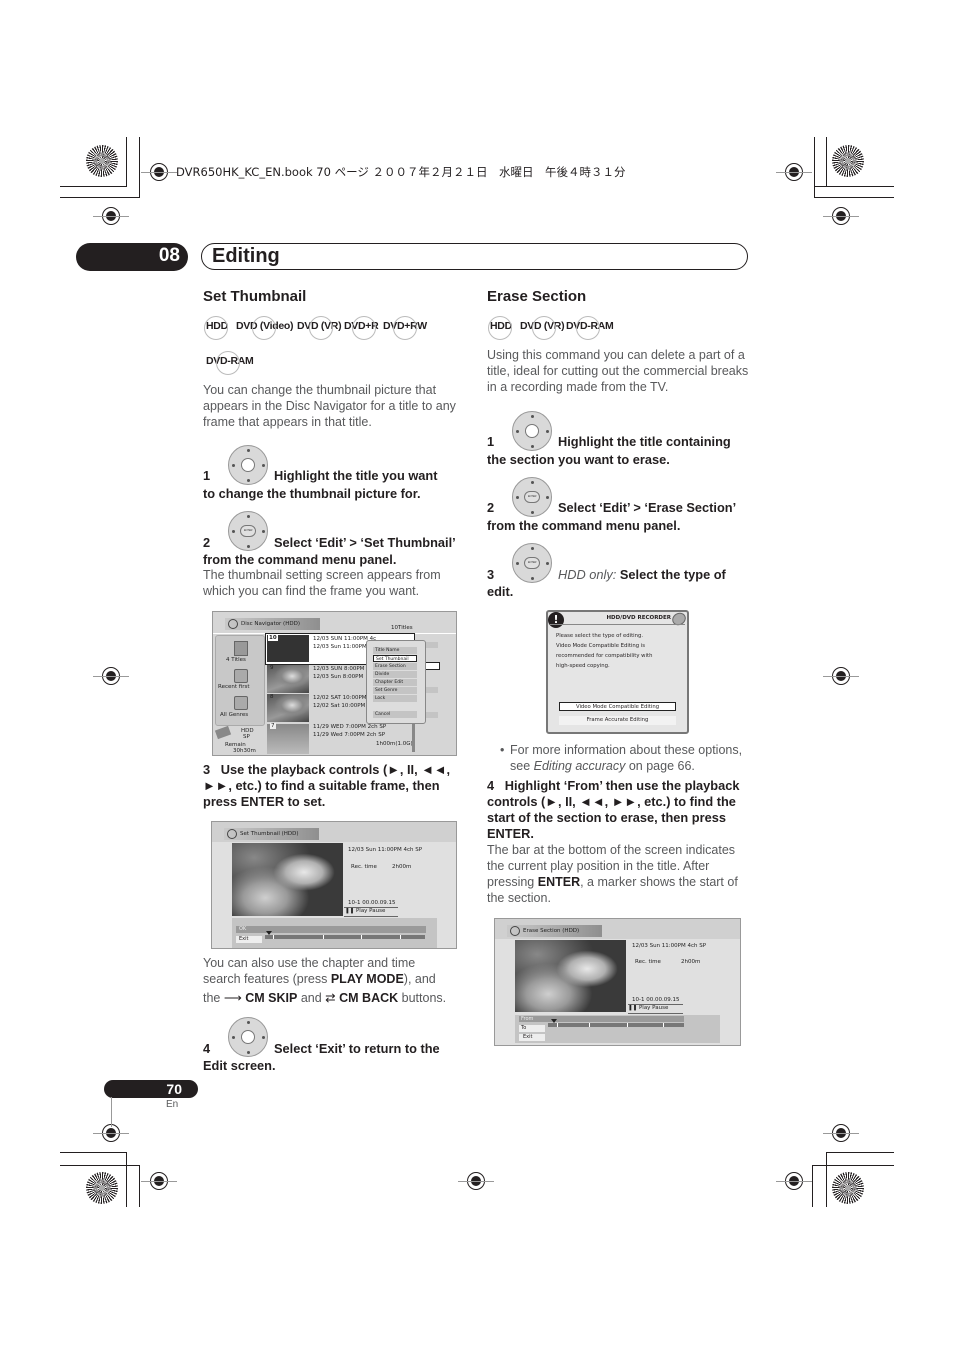 The image size is (954, 1351). I want to click on menu-item-cancel: Cancel, so click(395, 714).